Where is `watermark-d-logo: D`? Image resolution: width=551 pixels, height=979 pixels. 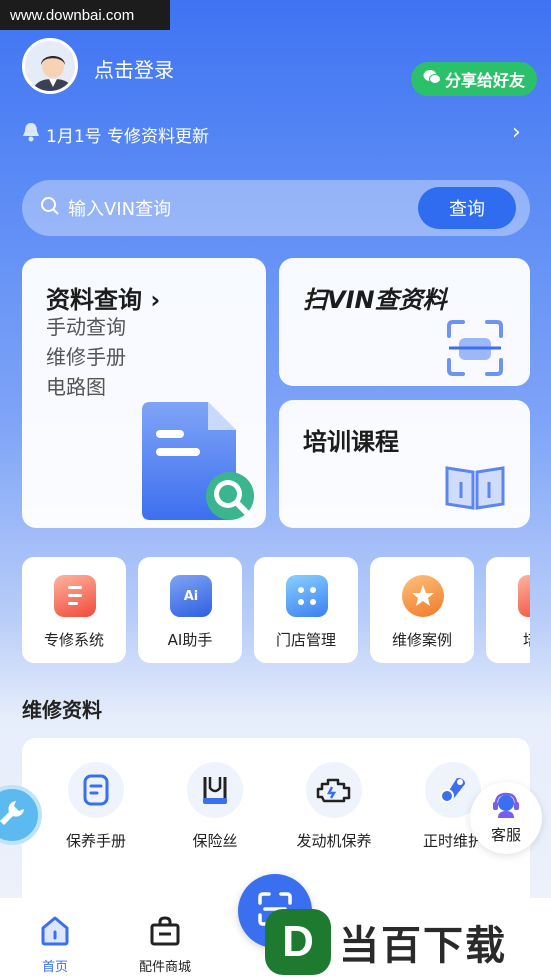
watermark-d-logo: D is located at coordinates (298, 942).